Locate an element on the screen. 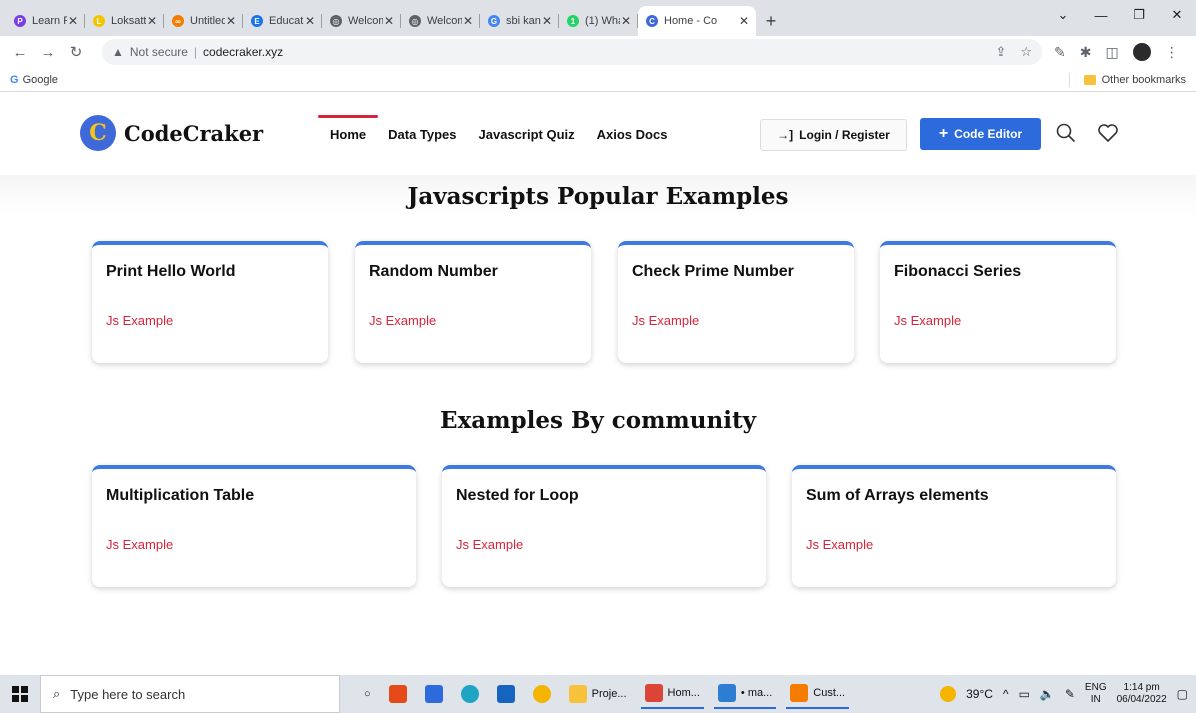 The height and width of the screenshot is (713, 1196). menu-kebab-icon: ⋮ is located at coordinates (1172, 52).